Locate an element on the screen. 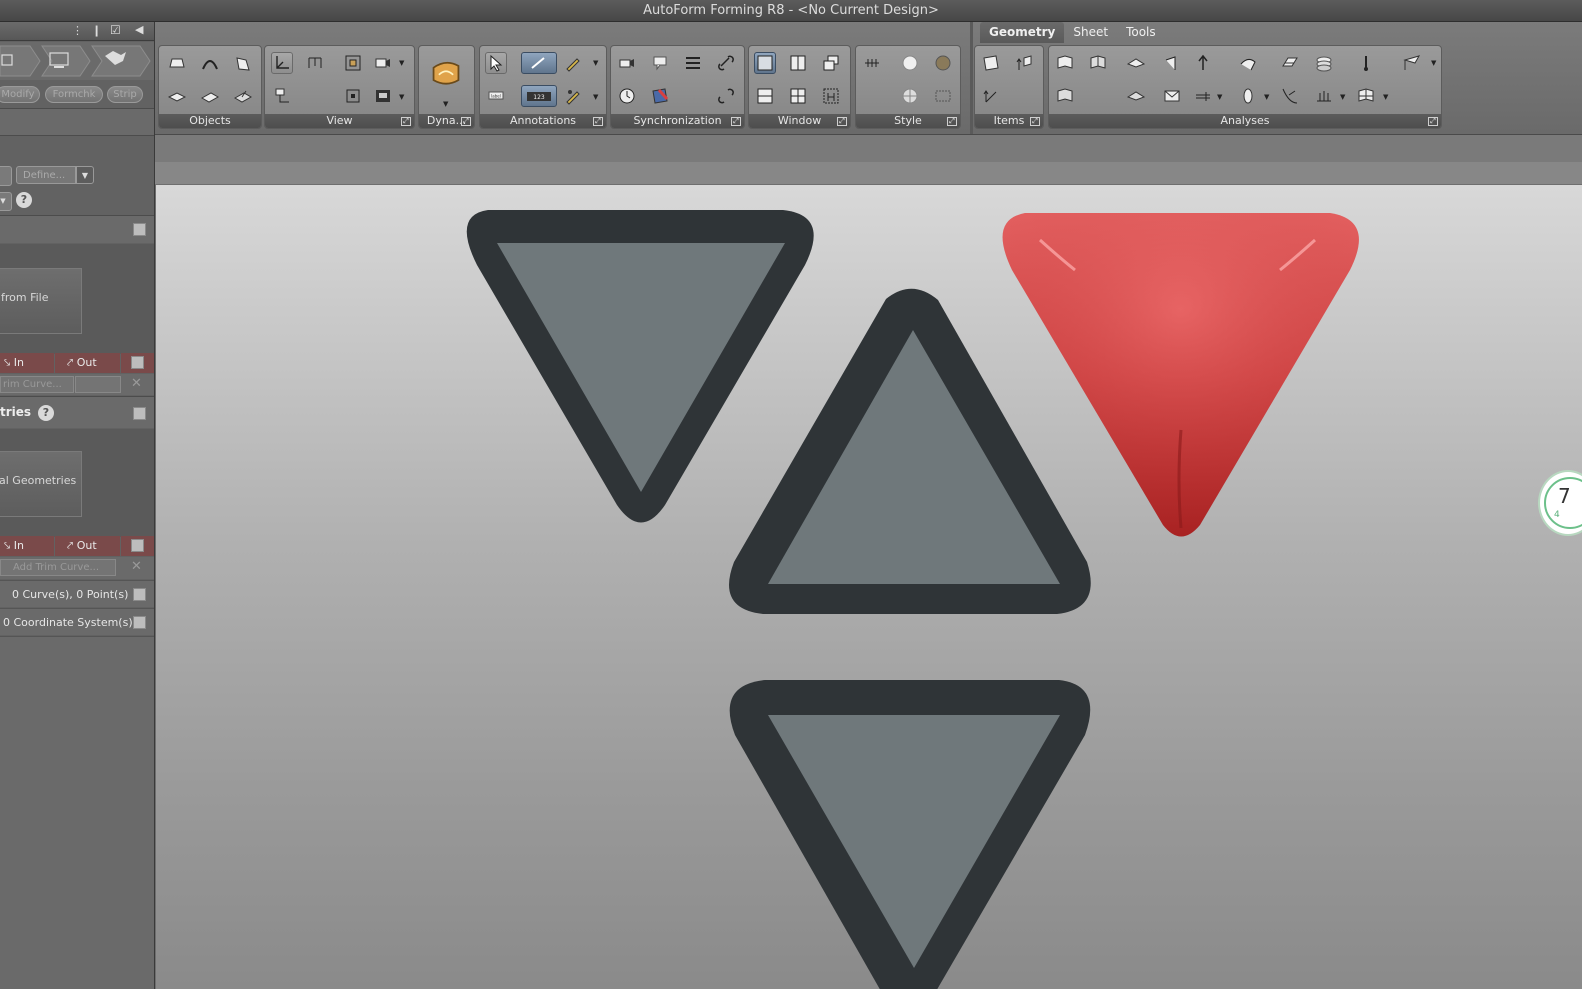 Image resolution: width=1582 pixels, height=989 pixels. counter-icon: 123 is located at coordinates (539, 96).